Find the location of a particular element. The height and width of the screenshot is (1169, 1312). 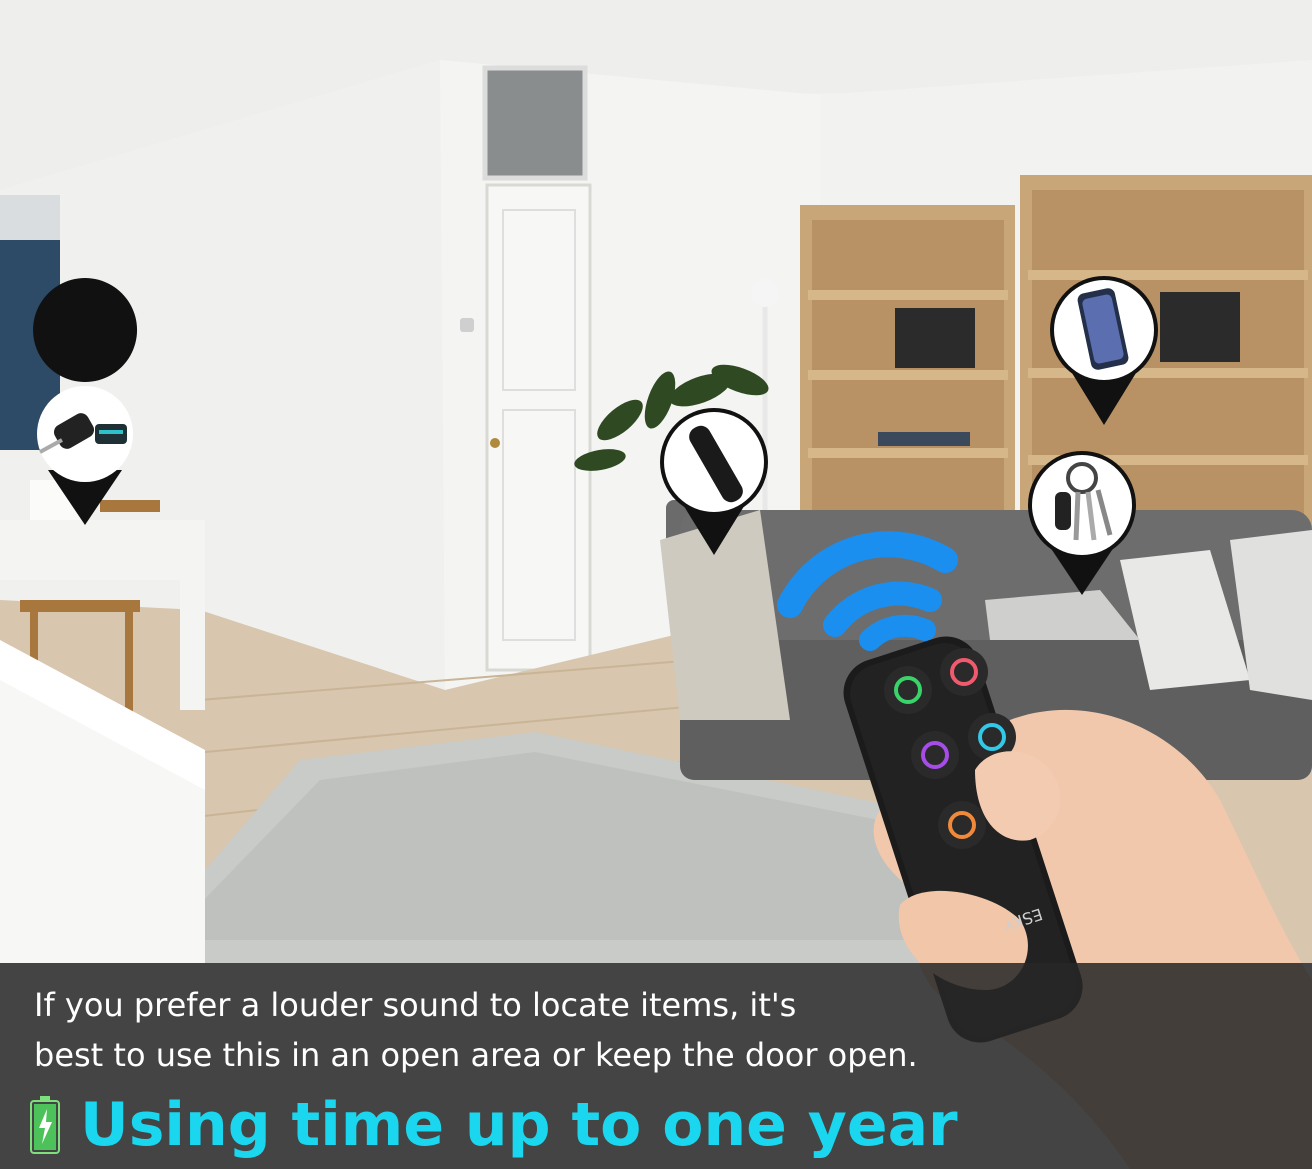

battery-icon is located at coordinates (45, 1125).